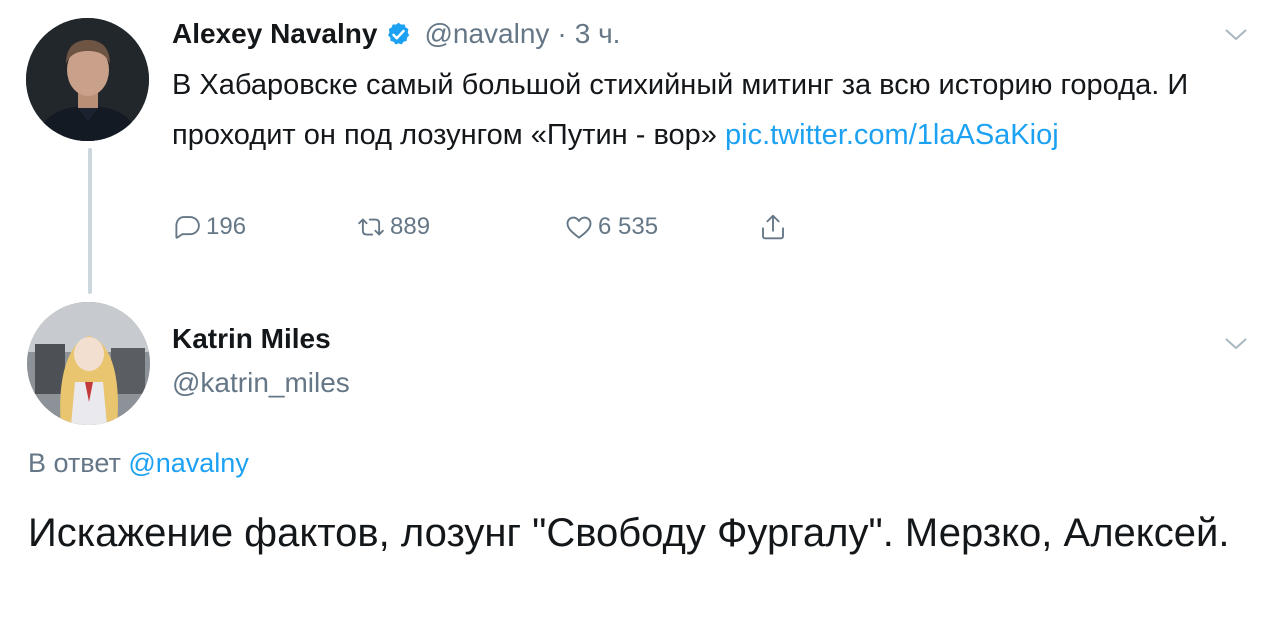 This screenshot has height=642, width=1280. Describe the element at coordinates (90, 221) in the screenshot. I see `thread-line` at that location.